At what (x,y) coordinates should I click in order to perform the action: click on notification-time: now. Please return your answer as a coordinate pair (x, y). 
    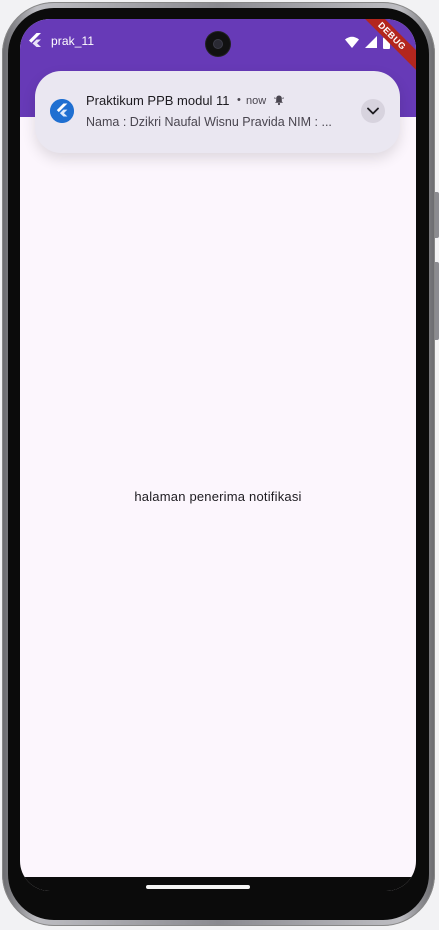
    Looking at the image, I should click on (256, 101).